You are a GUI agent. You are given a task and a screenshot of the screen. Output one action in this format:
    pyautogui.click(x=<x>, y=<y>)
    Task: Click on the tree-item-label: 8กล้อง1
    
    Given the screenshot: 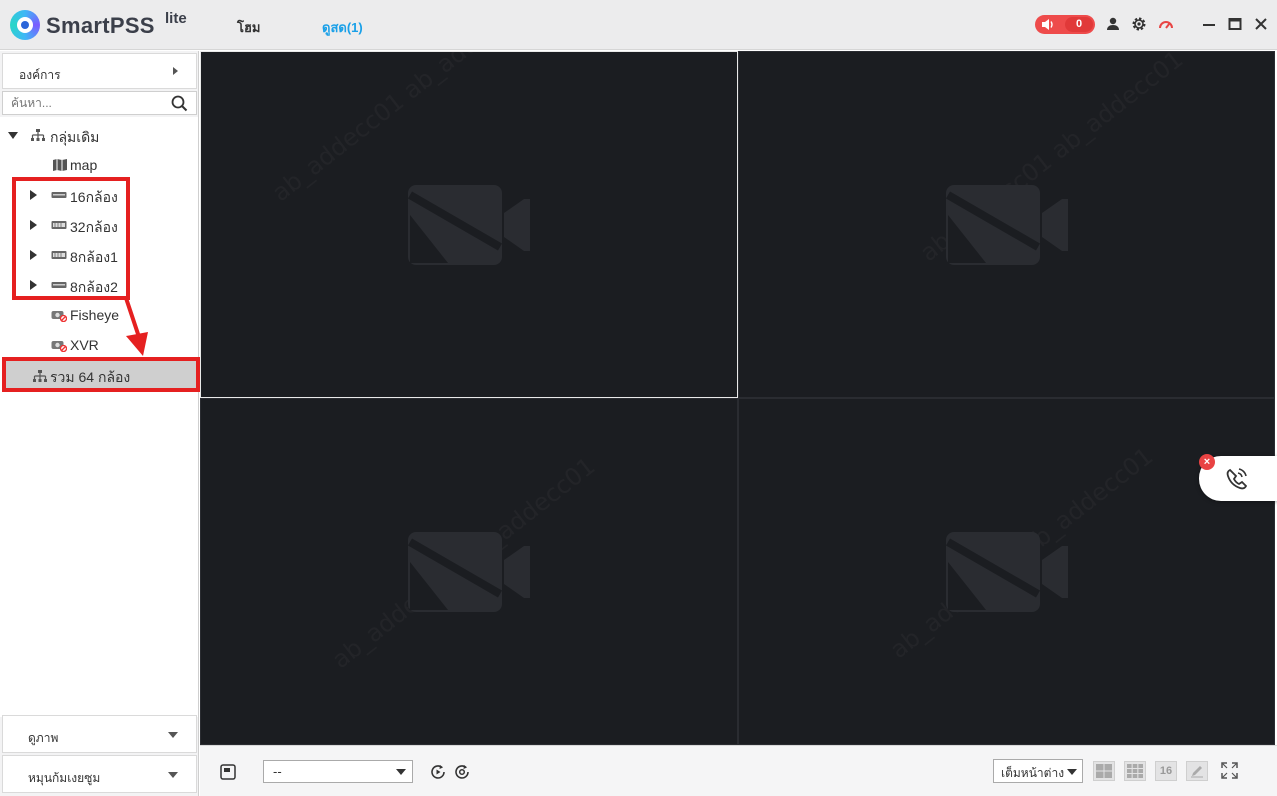 What is the action you would take?
    pyautogui.click(x=94, y=257)
    